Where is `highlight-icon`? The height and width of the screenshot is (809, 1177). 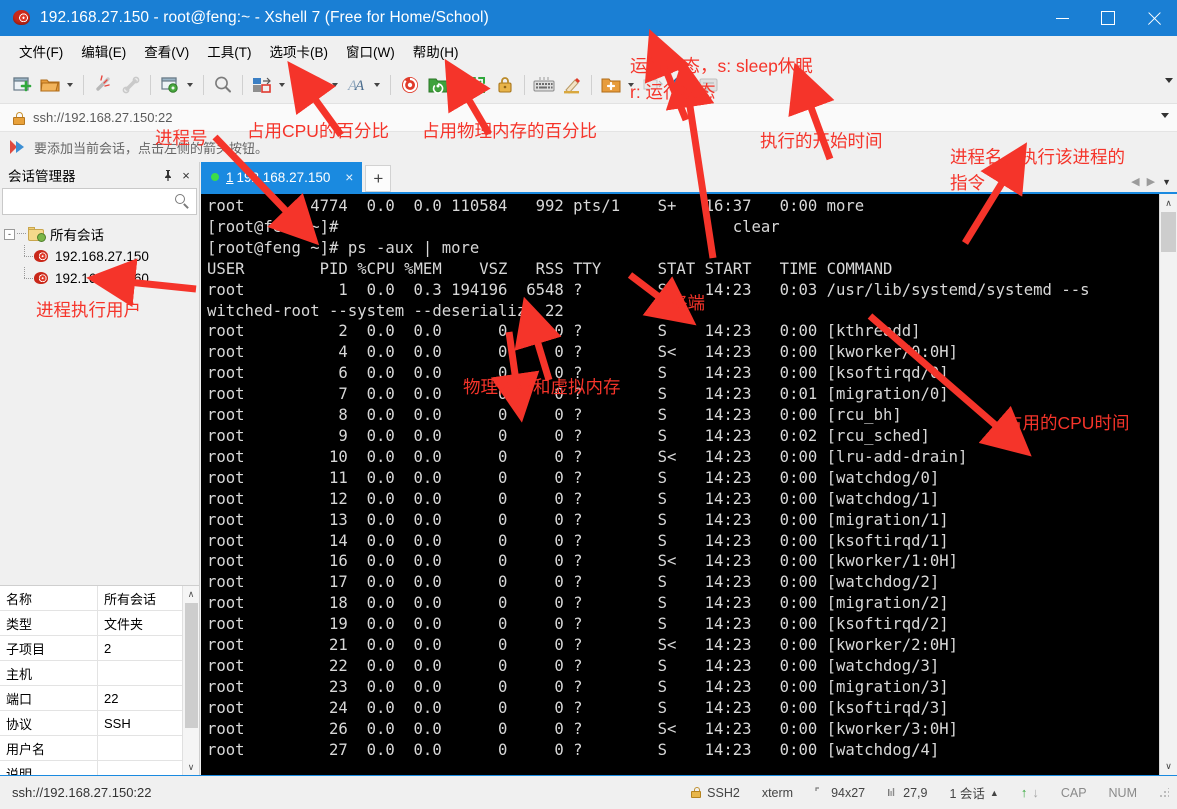
highlight-icon is located at coordinates (572, 85).